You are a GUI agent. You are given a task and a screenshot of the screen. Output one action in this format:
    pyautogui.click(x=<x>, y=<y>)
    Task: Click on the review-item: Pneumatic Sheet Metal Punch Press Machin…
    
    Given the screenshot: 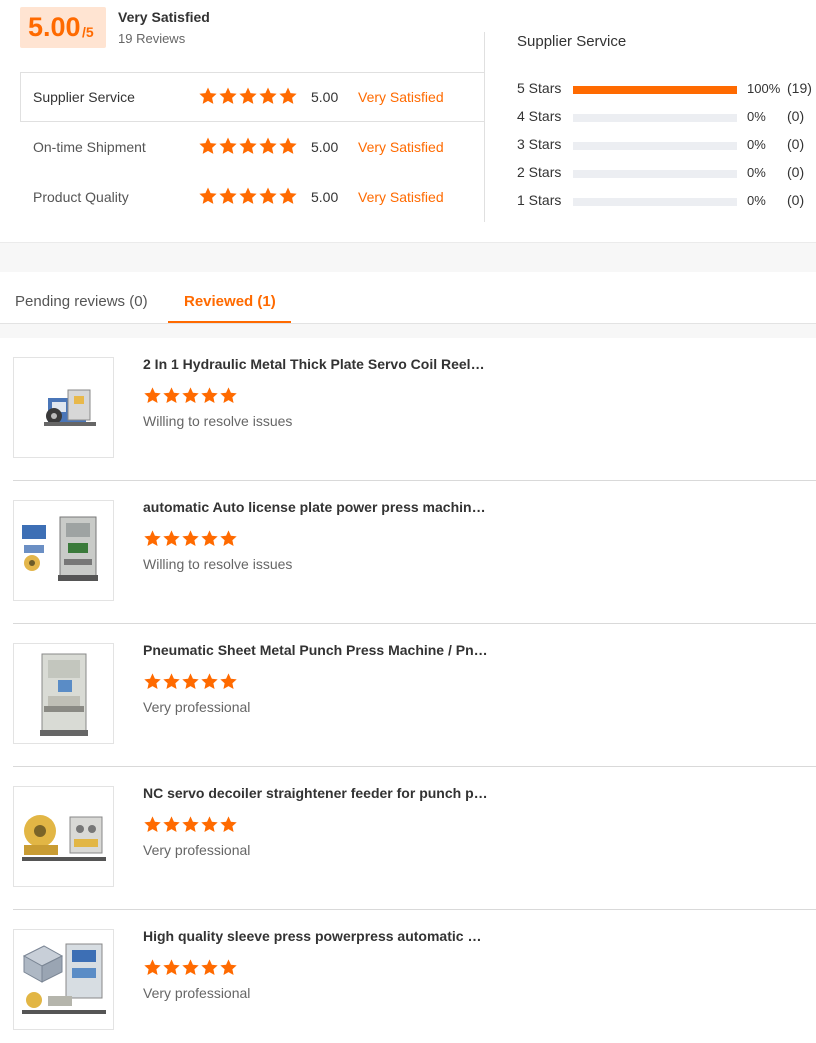 What is the action you would take?
    pyautogui.click(x=408, y=695)
    